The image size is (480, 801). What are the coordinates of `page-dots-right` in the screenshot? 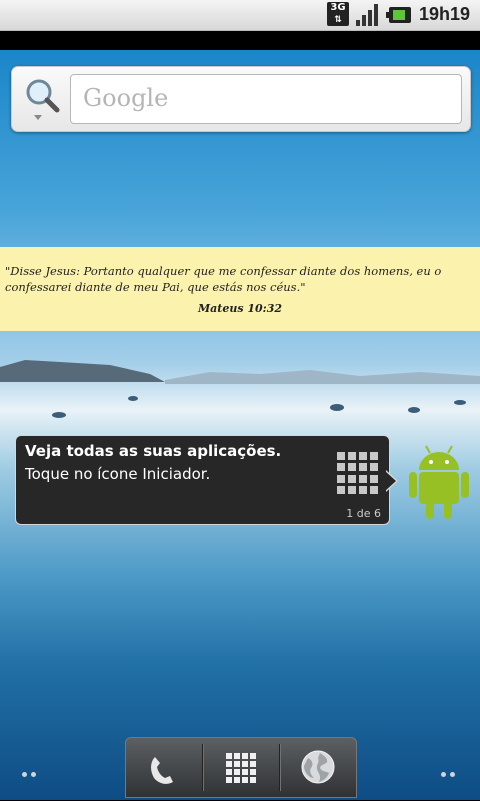 It's located at (450, 769).